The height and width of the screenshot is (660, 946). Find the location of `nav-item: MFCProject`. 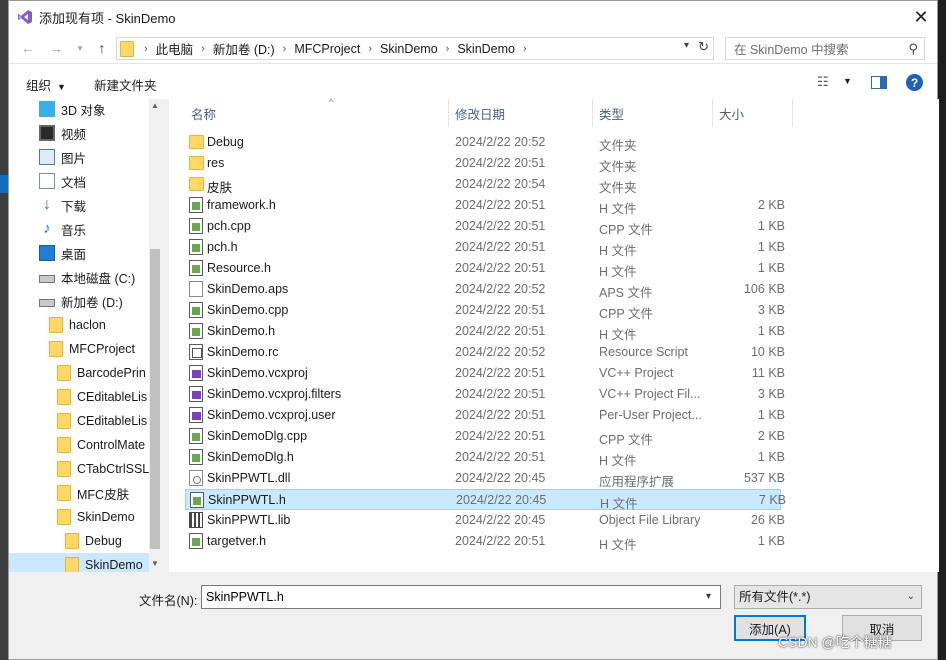

nav-item: MFCProject is located at coordinates (79, 349).